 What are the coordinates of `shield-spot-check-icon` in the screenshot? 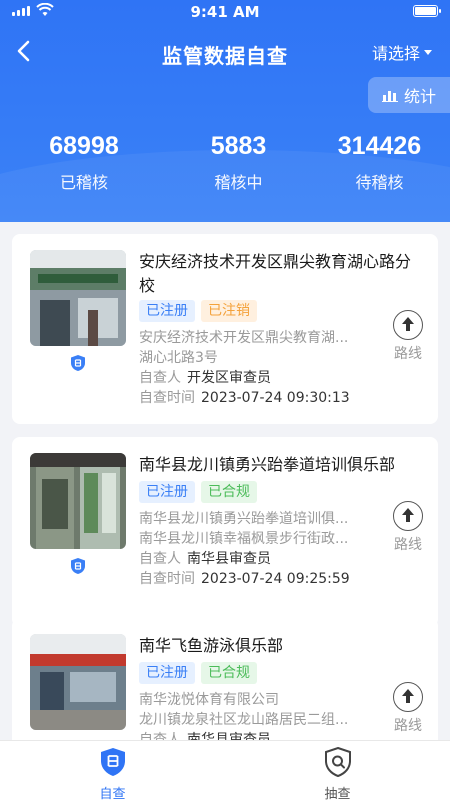 It's located at (337, 762).